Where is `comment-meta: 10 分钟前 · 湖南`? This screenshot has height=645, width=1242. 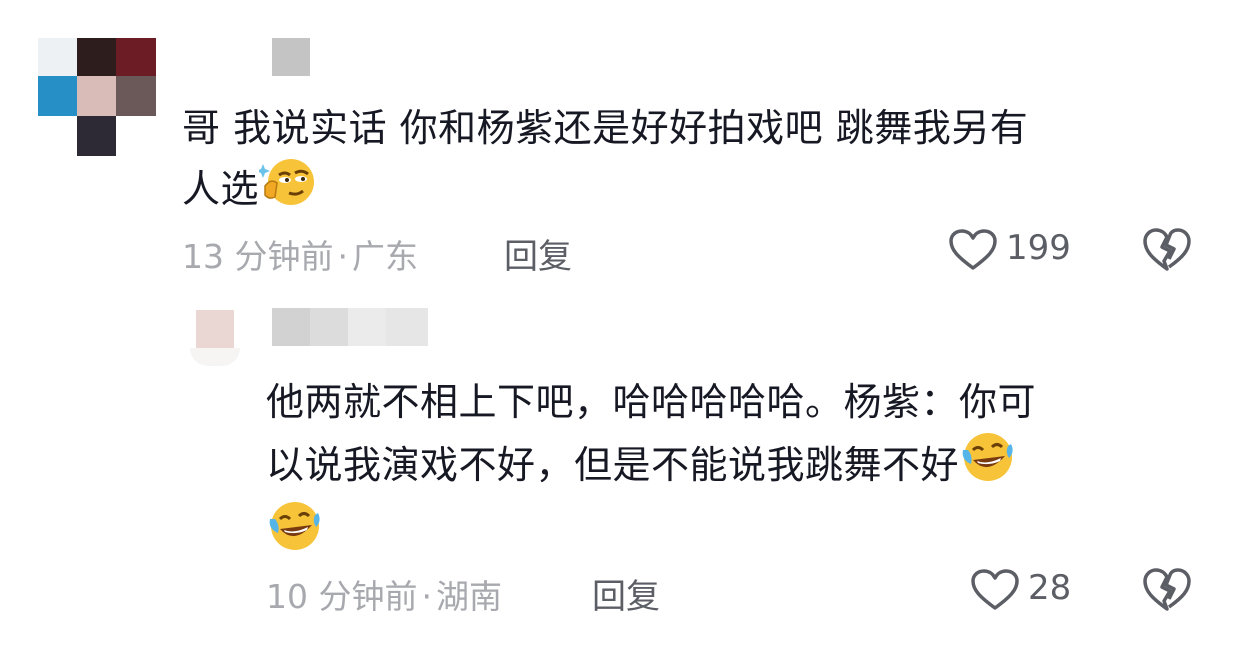 comment-meta: 10 分钟前 · 湖南 is located at coordinates (384, 594).